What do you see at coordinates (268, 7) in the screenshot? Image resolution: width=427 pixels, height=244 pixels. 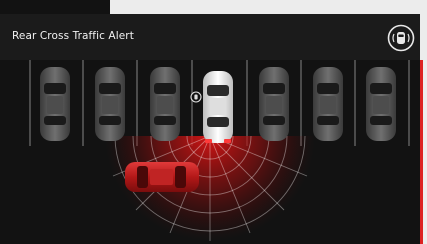 I see `window-background` at bounding box center [268, 7].